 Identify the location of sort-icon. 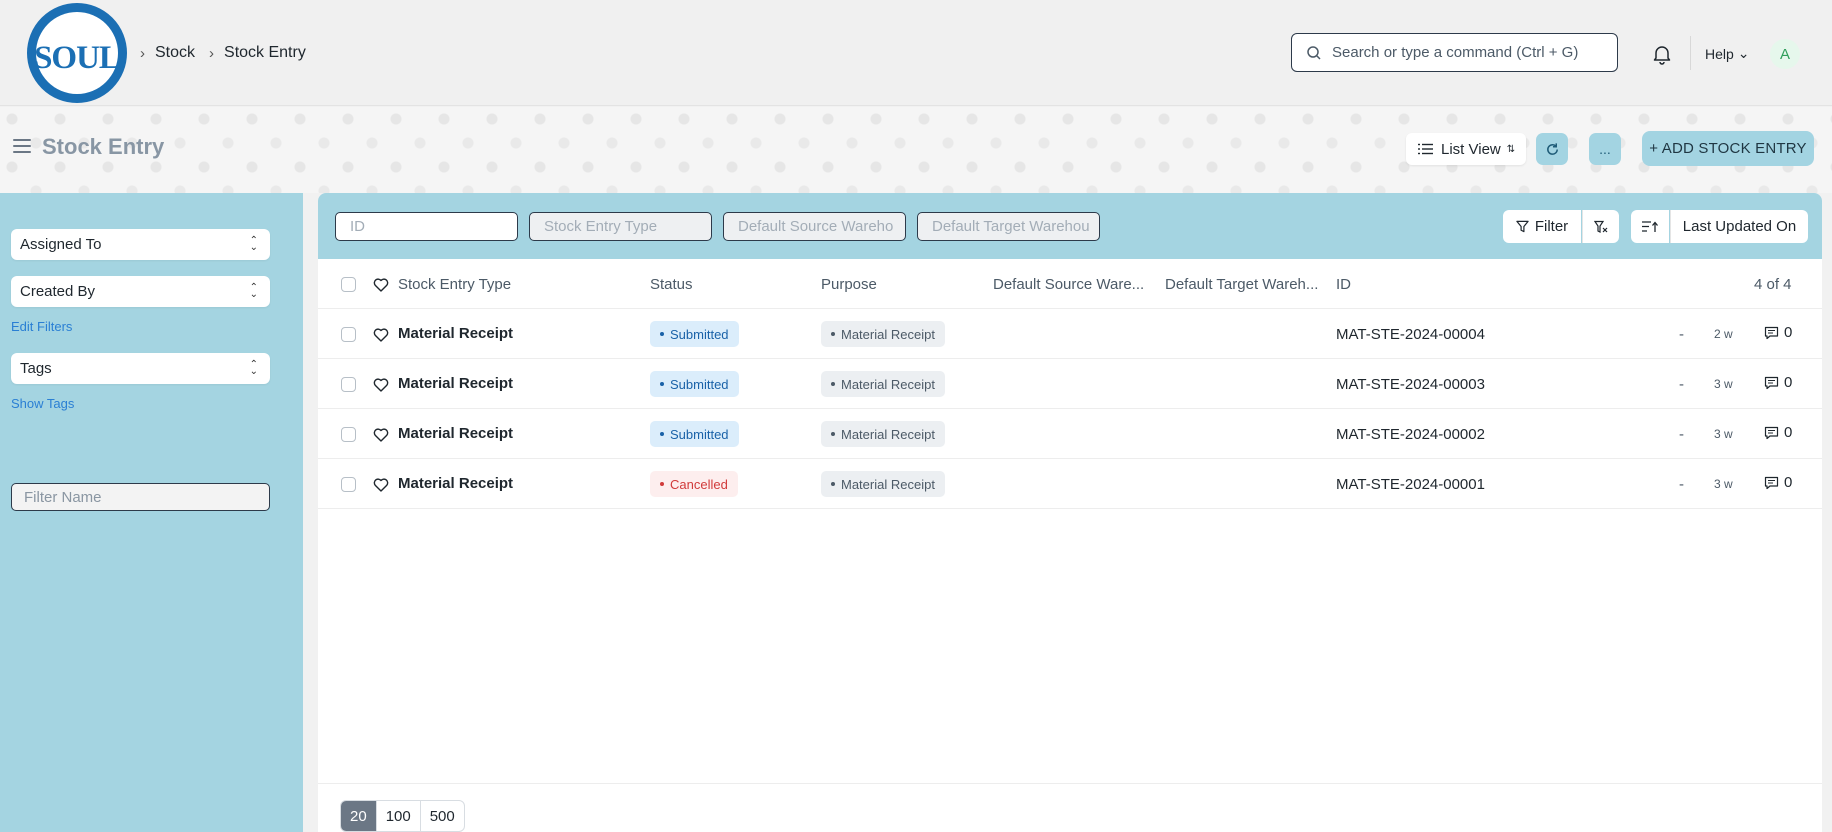
(1650, 226).